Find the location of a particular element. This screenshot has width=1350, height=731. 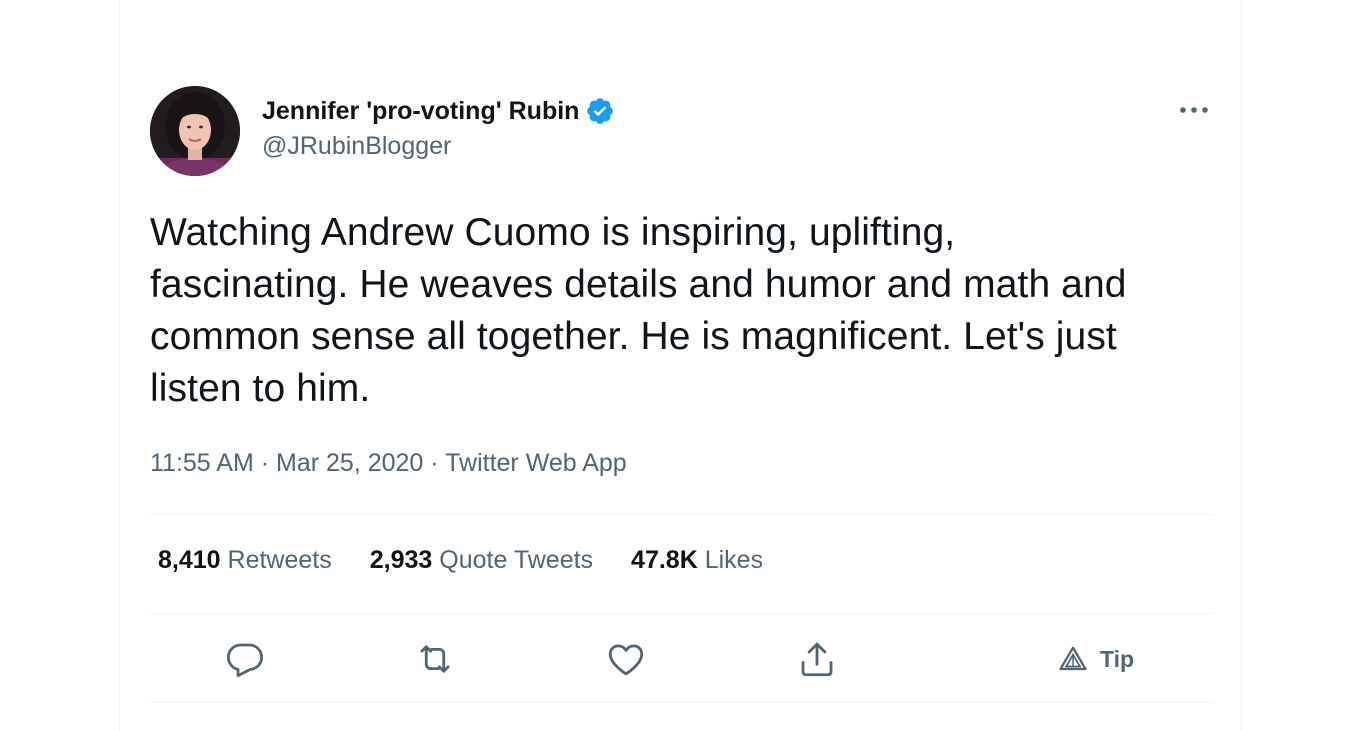

reply-icon is located at coordinates (245, 660).